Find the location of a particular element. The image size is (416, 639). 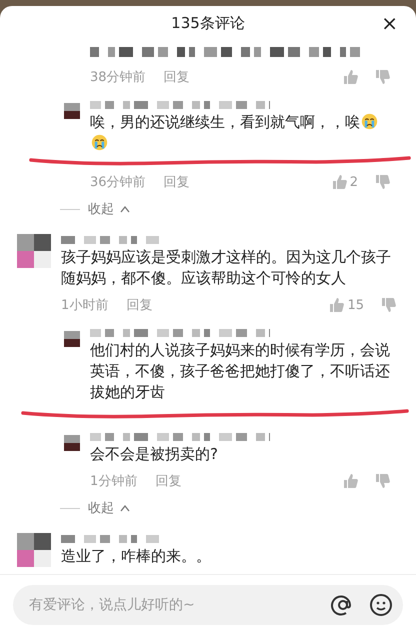

timestamp: 36分钟前 is located at coordinates (118, 182).